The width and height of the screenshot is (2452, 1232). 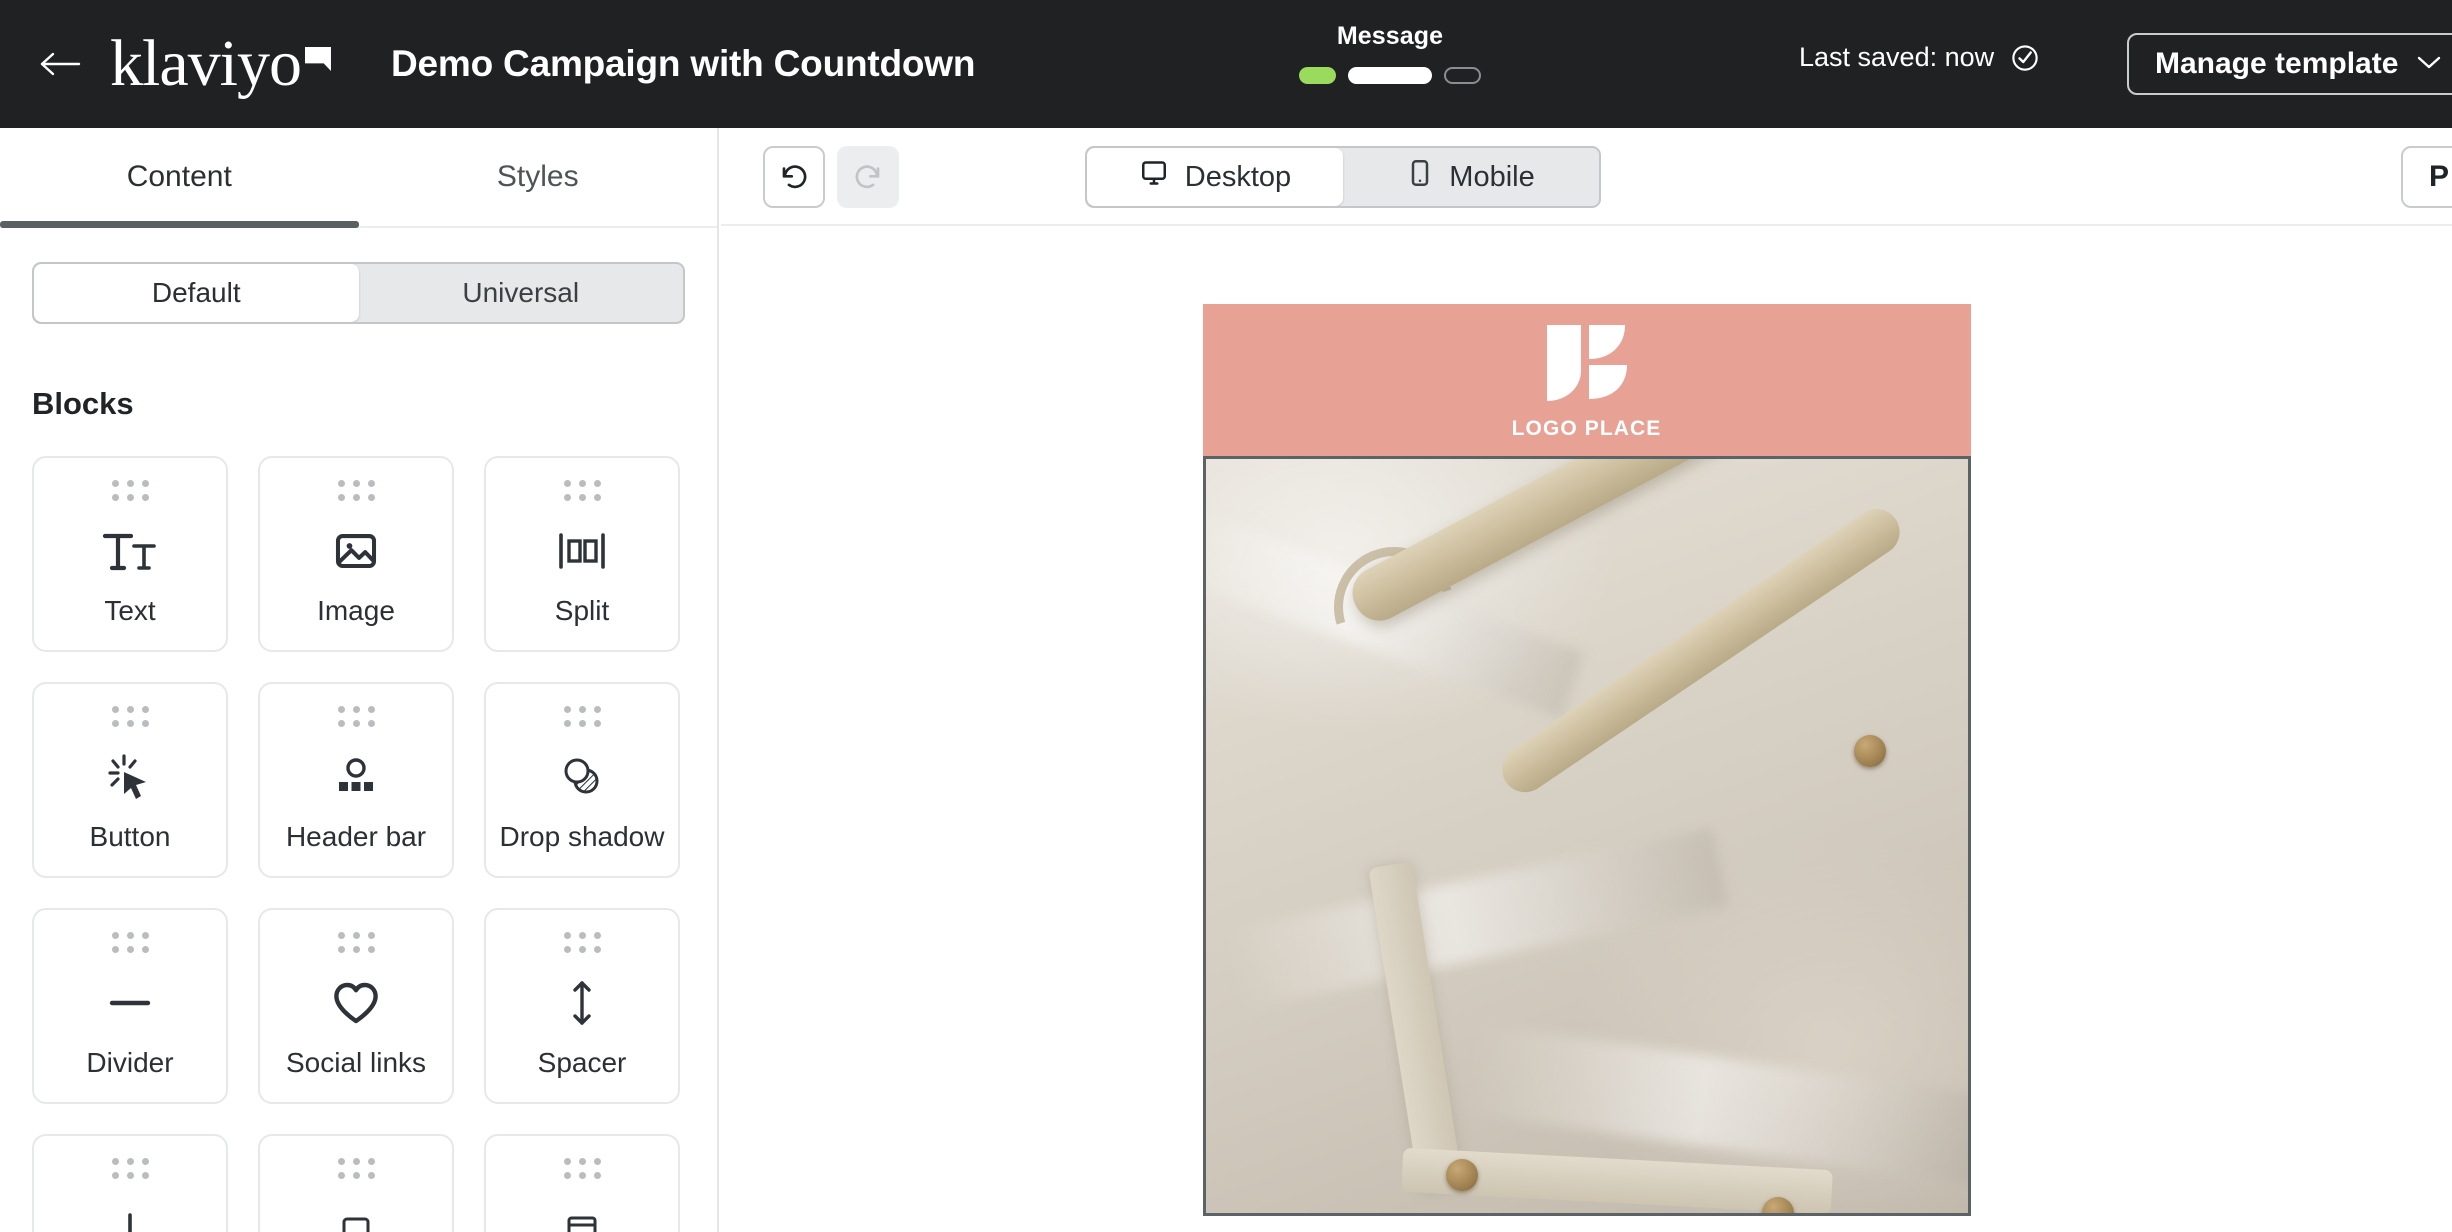 What do you see at coordinates (356, 777) in the screenshot?
I see `header-bar-icon` at bounding box center [356, 777].